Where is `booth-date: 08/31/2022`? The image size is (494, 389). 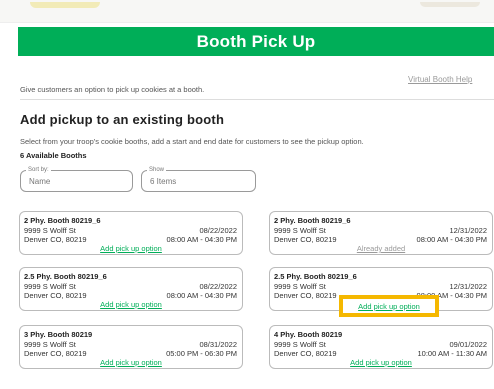
booth-date: 08/31/2022 is located at coordinates (218, 344).